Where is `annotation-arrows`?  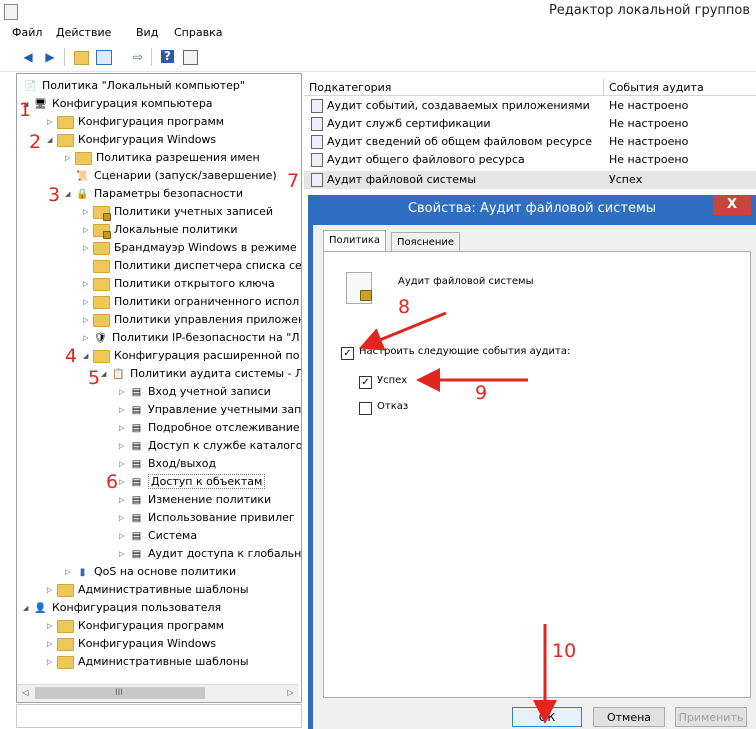
annotation-arrows is located at coordinates (457, 517).